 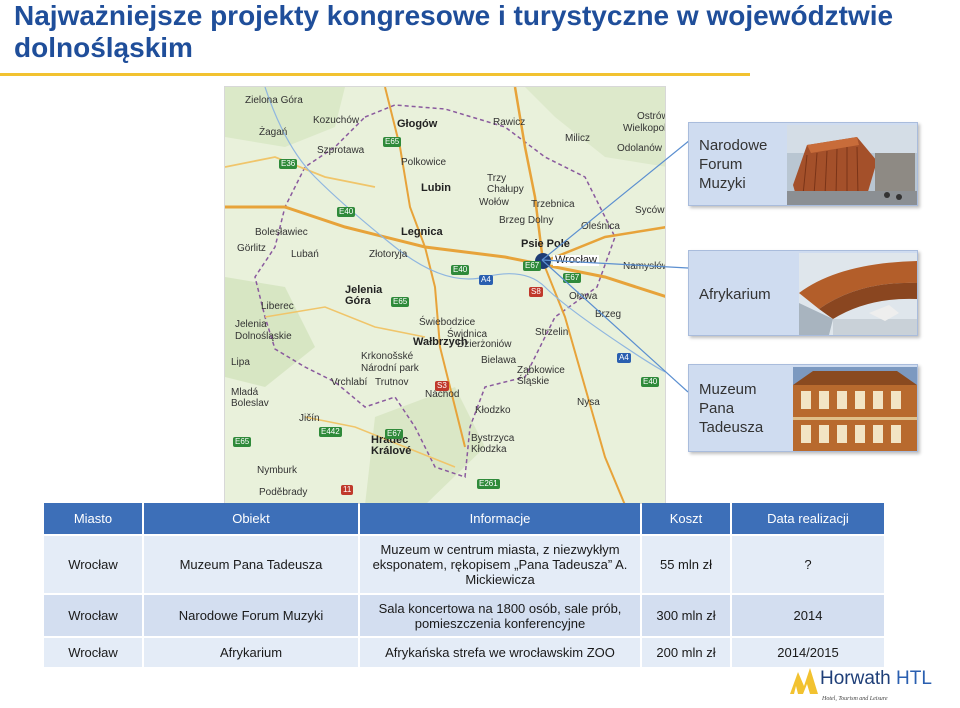 I want to click on map-city-label: Namysłów, so click(x=644, y=266).